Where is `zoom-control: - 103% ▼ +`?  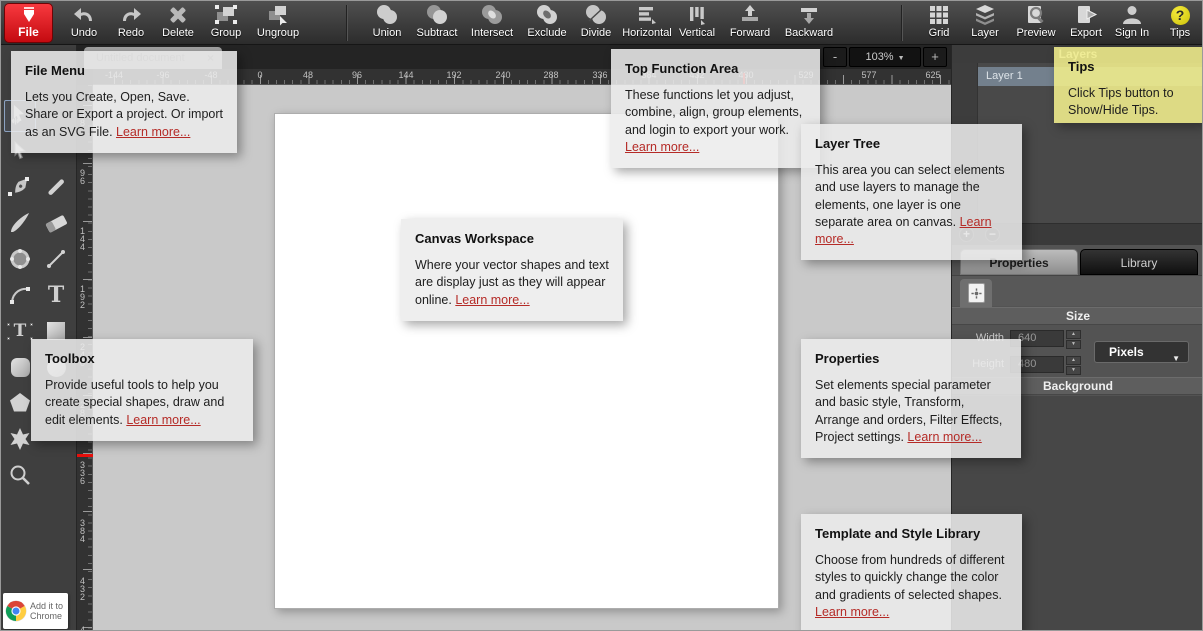
zoom-control: - 103% ▼ + is located at coordinates (885, 57).